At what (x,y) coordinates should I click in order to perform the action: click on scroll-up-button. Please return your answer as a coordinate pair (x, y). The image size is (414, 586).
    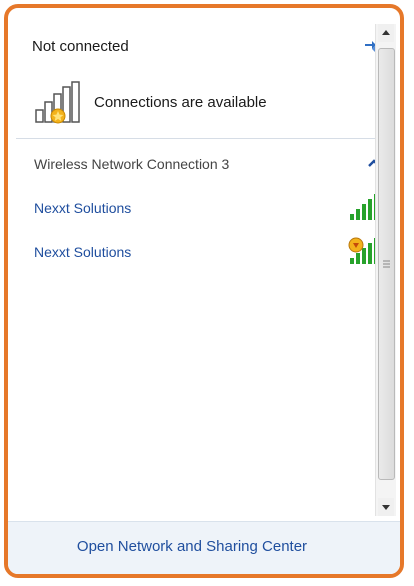
    Looking at the image, I should click on (386, 33).